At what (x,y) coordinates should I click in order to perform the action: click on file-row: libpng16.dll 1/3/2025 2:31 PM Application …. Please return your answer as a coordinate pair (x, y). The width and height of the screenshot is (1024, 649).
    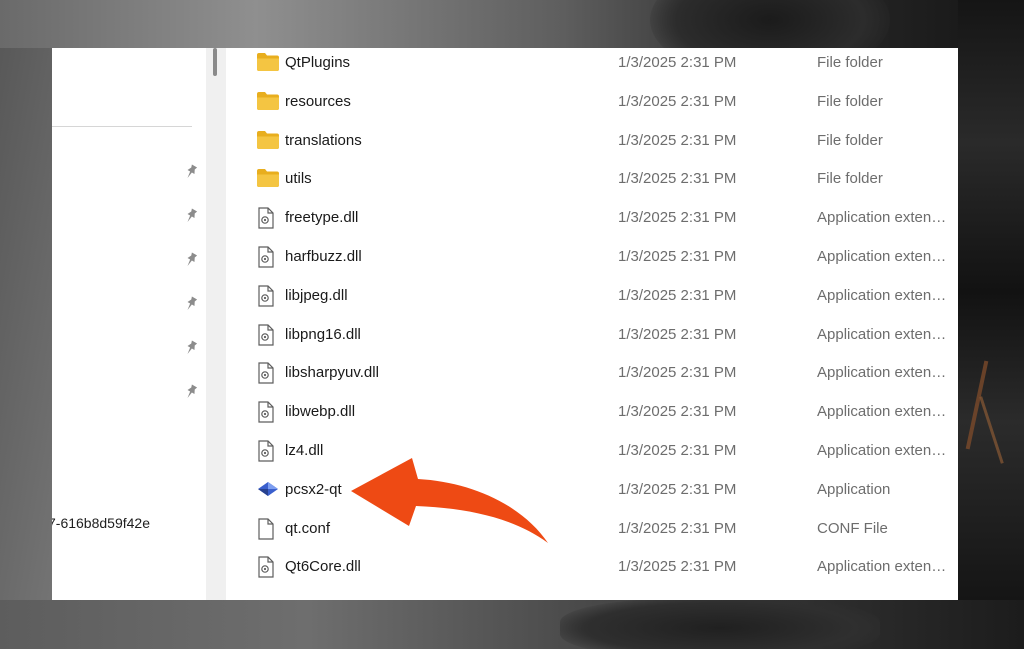
    Looking at the image, I should click on (592, 335).